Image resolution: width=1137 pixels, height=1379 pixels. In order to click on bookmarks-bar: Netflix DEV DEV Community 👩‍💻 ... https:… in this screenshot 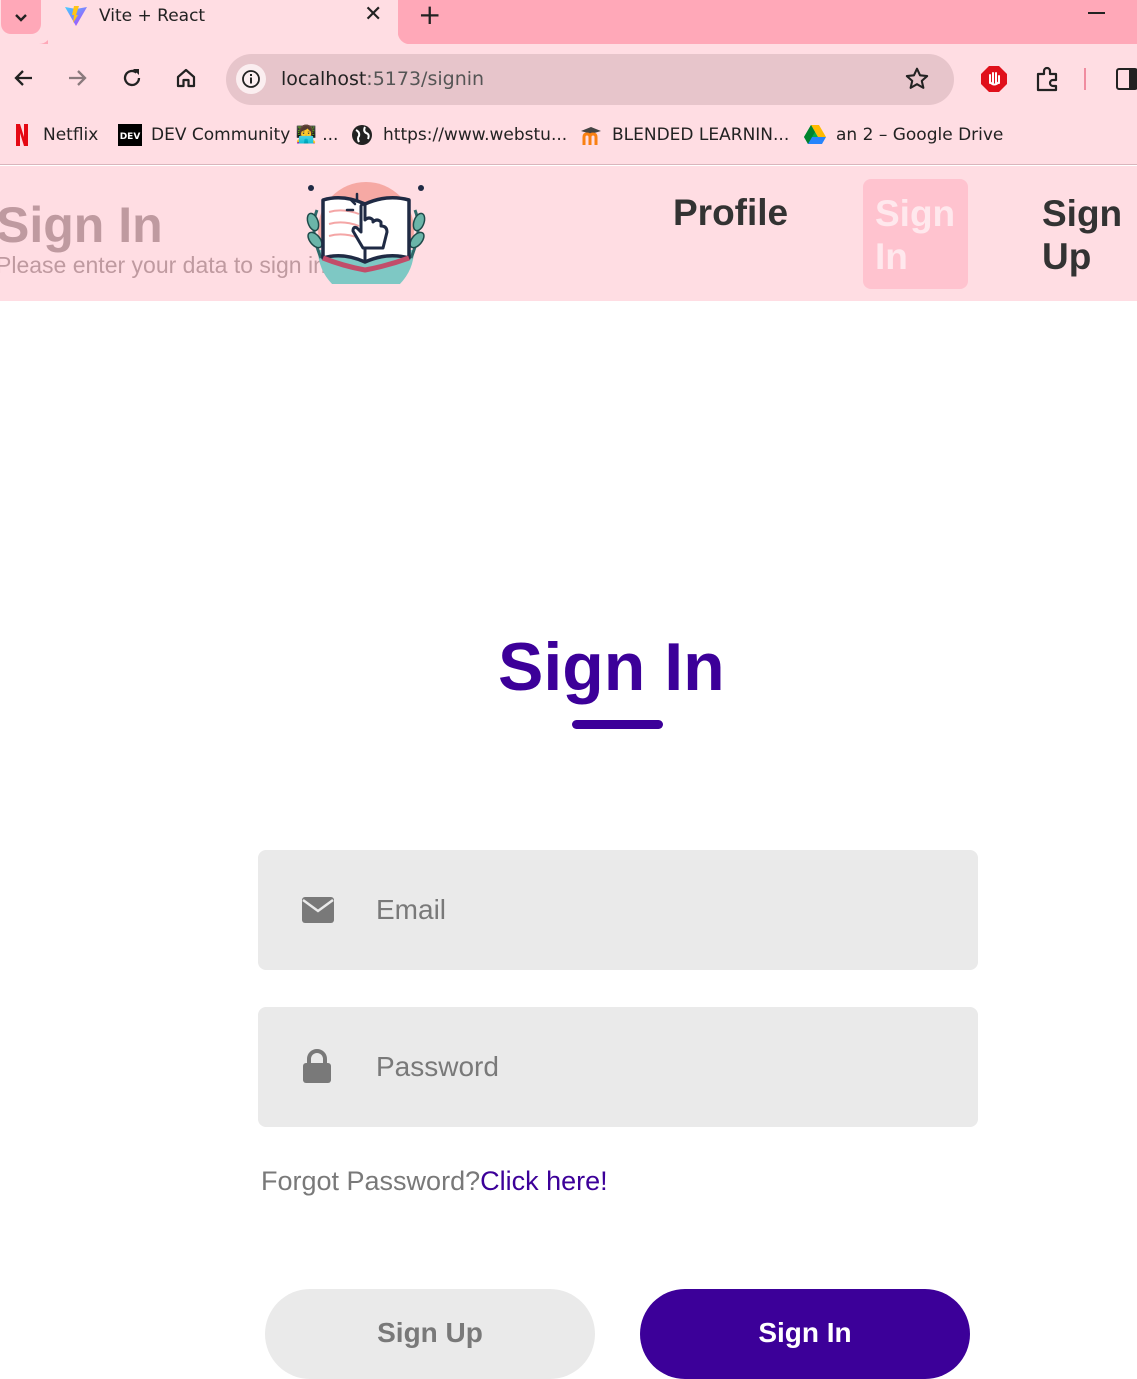, I will do `click(568, 140)`.